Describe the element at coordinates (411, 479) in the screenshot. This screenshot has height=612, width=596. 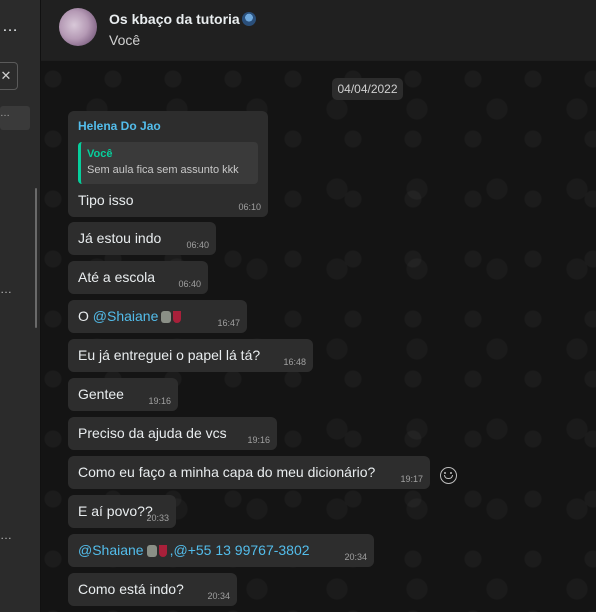
I see `message-time: 19:17` at that location.